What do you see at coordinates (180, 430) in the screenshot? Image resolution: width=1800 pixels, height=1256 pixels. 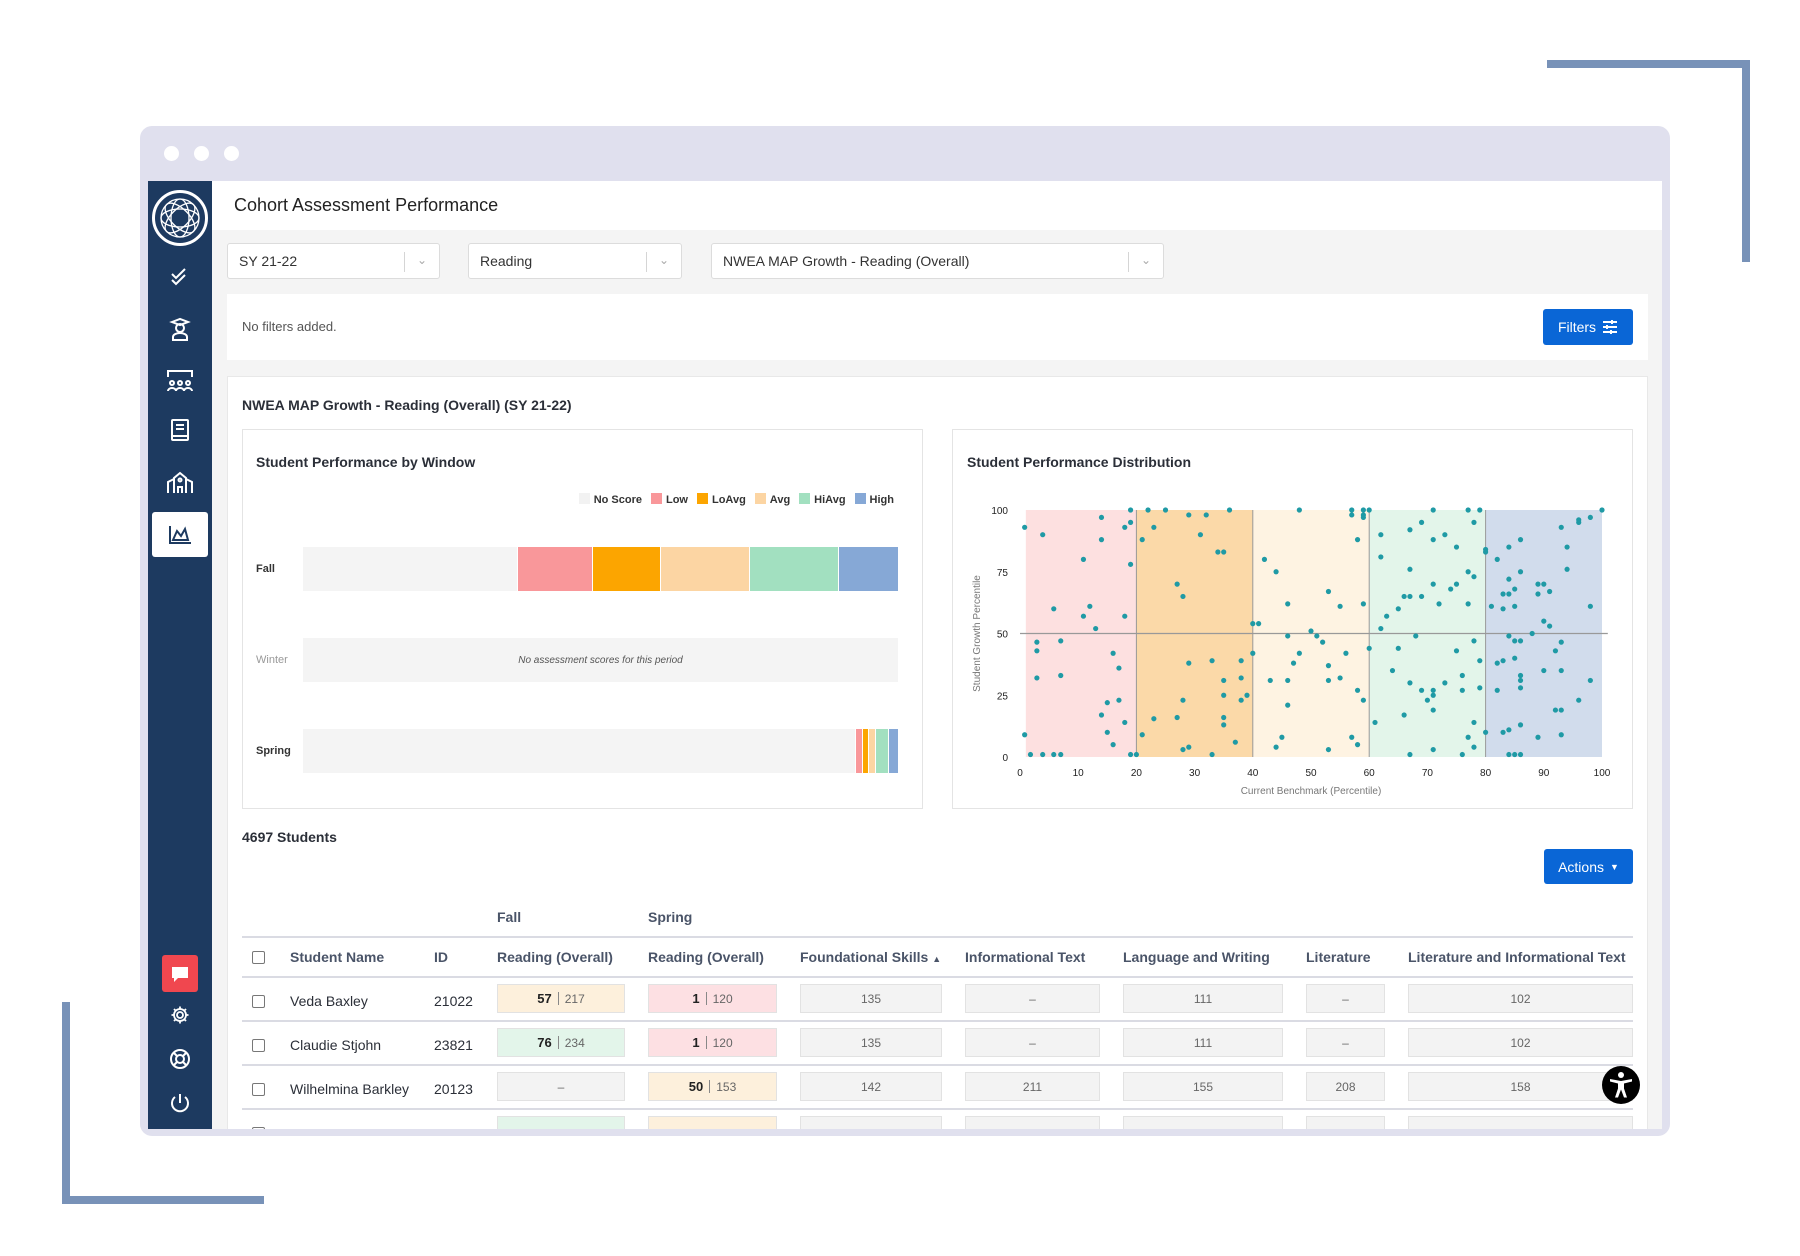 I see `book-icon` at bounding box center [180, 430].